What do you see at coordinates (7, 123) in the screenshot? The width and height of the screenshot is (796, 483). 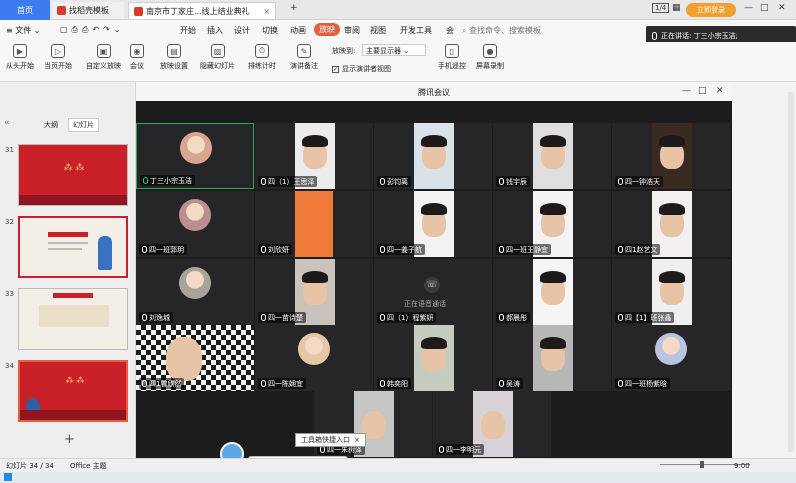 I see `collapse-panel-icon: «` at bounding box center [7, 123].